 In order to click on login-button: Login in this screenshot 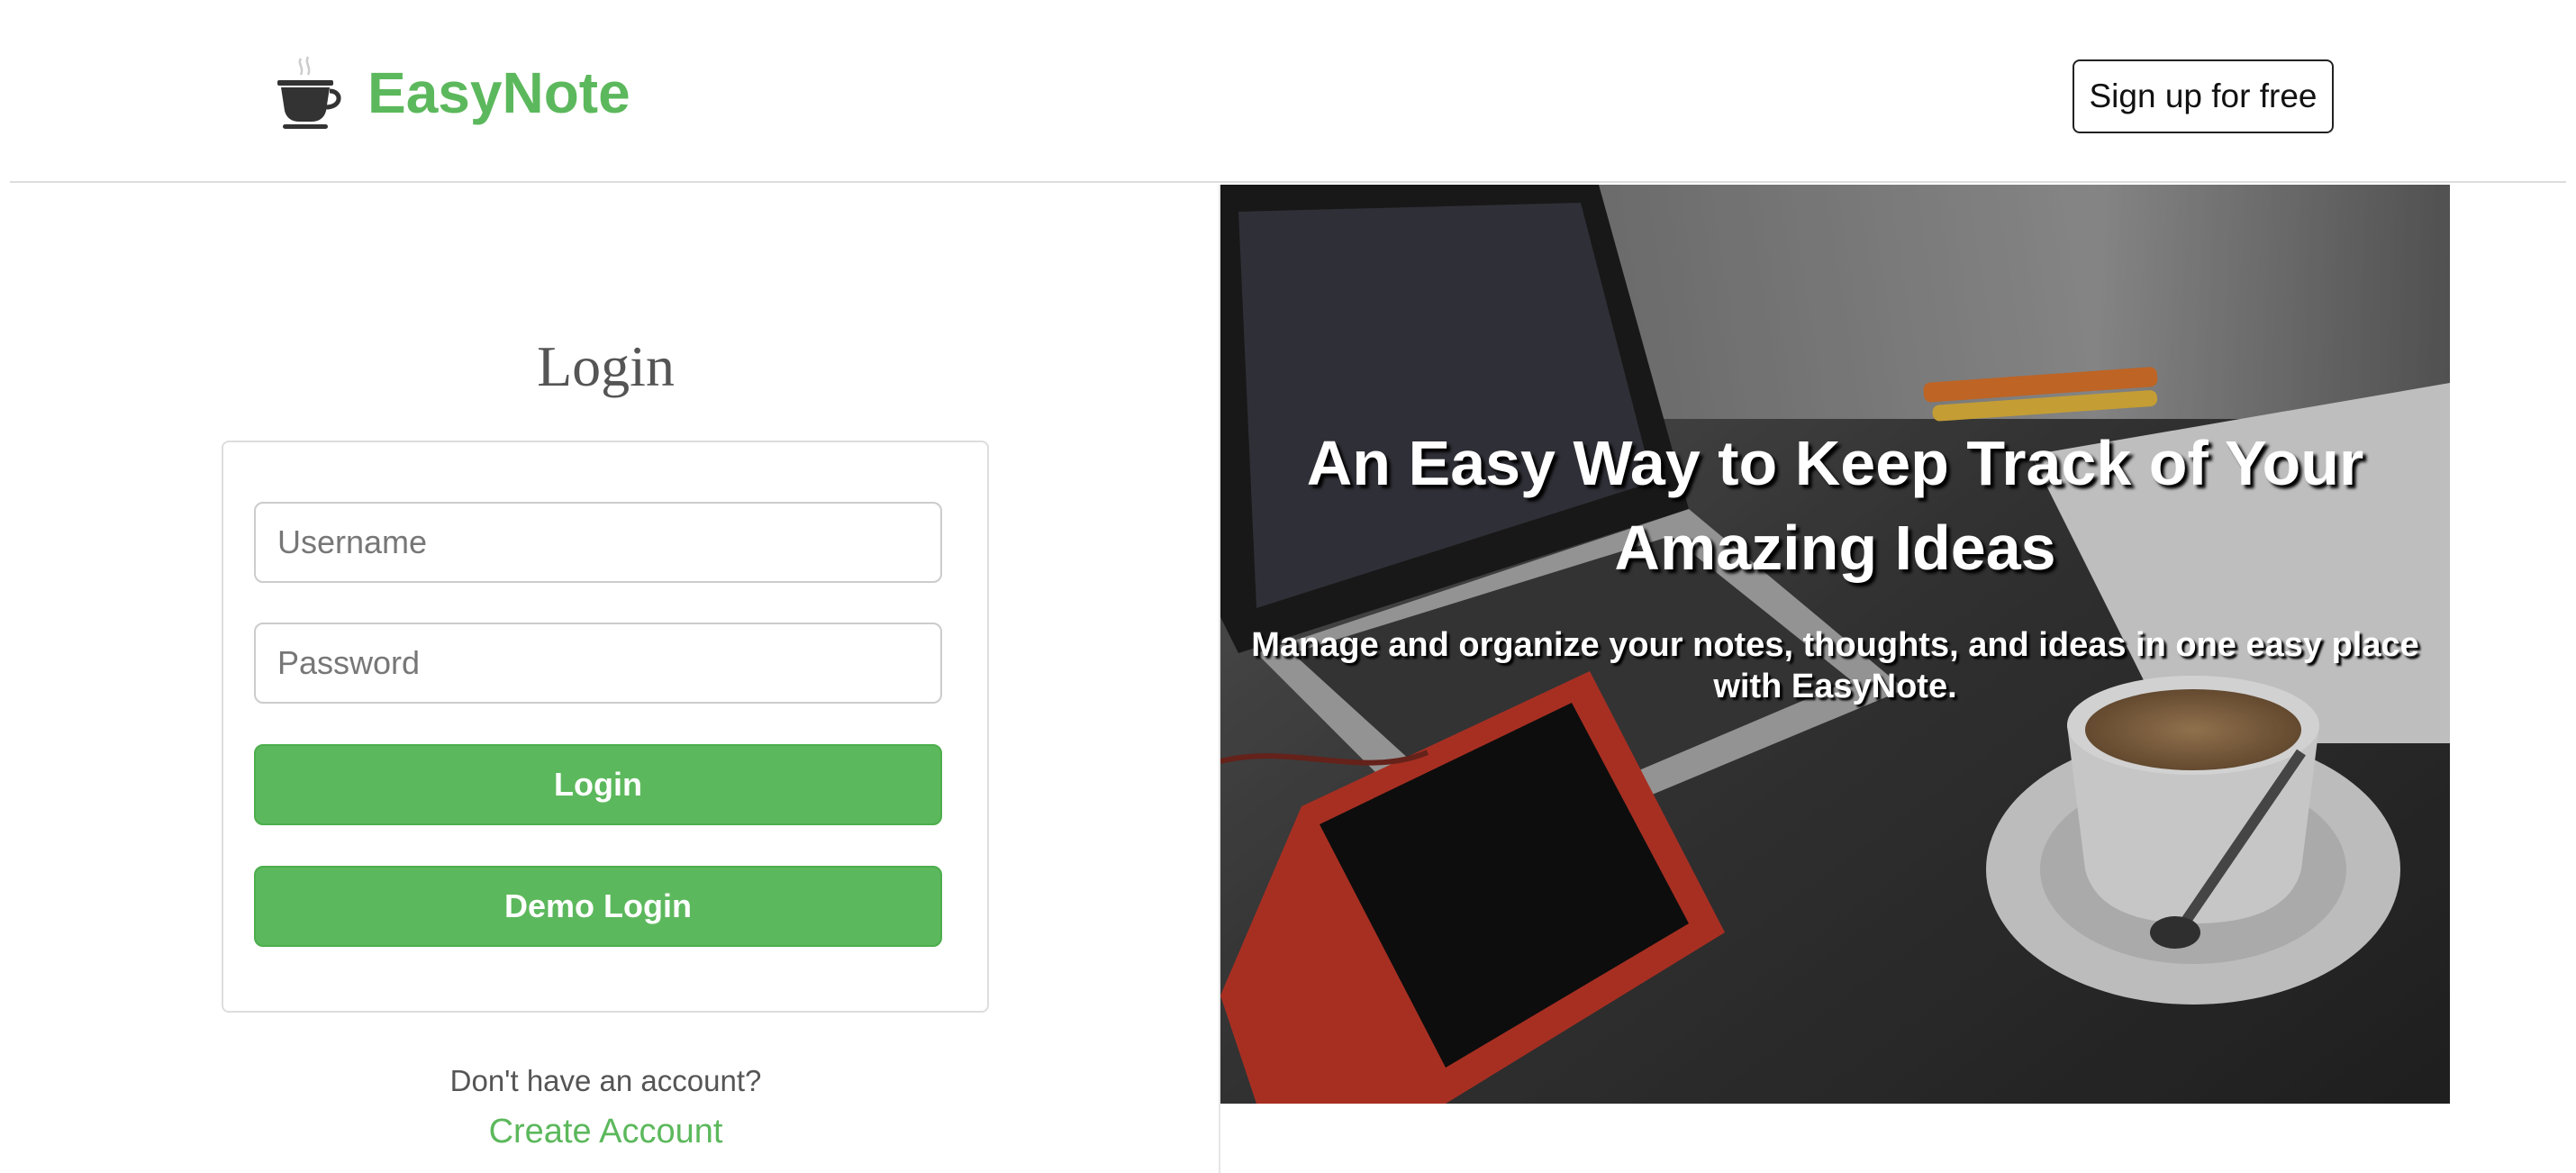, I will do `click(598, 784)`.